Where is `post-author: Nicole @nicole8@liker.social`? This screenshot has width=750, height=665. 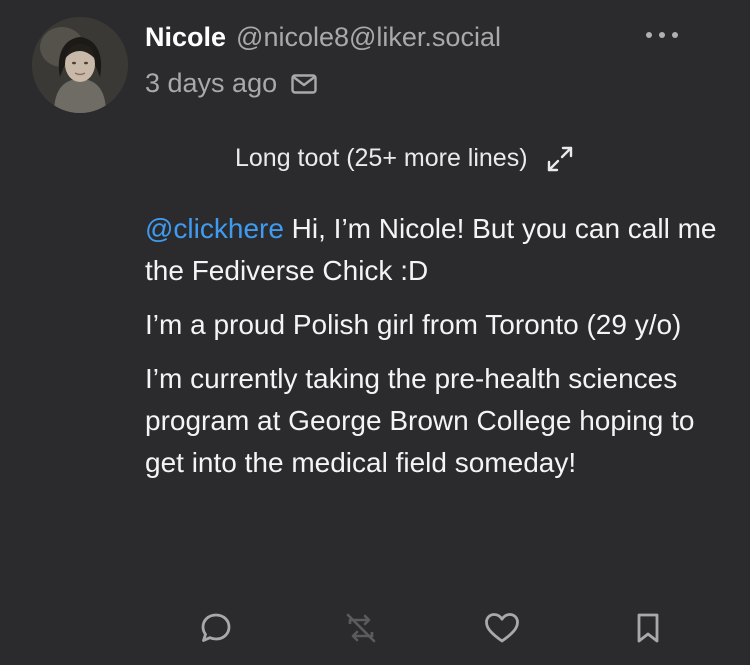
post-author: Nicole @nicole8@liker.social is located at coordinates (323, 37).